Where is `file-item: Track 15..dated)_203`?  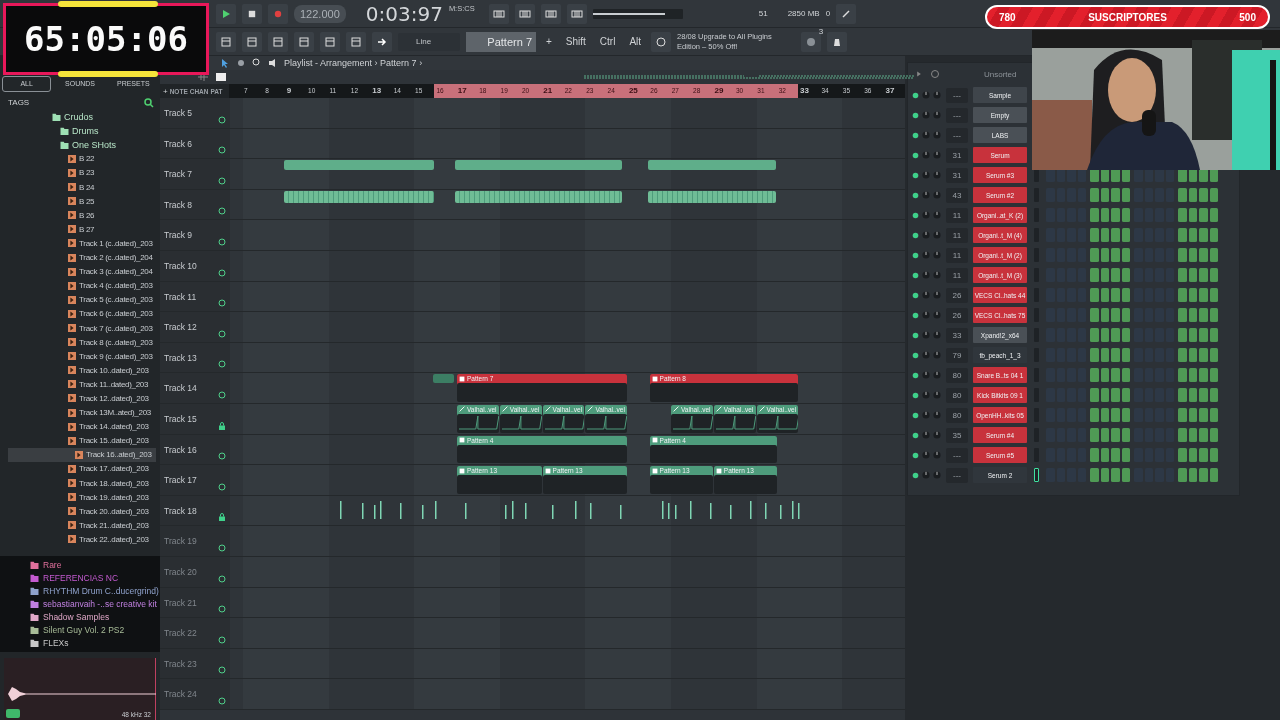 file-item: Track 15..dated)_203 is located at coordinates (112, 440).